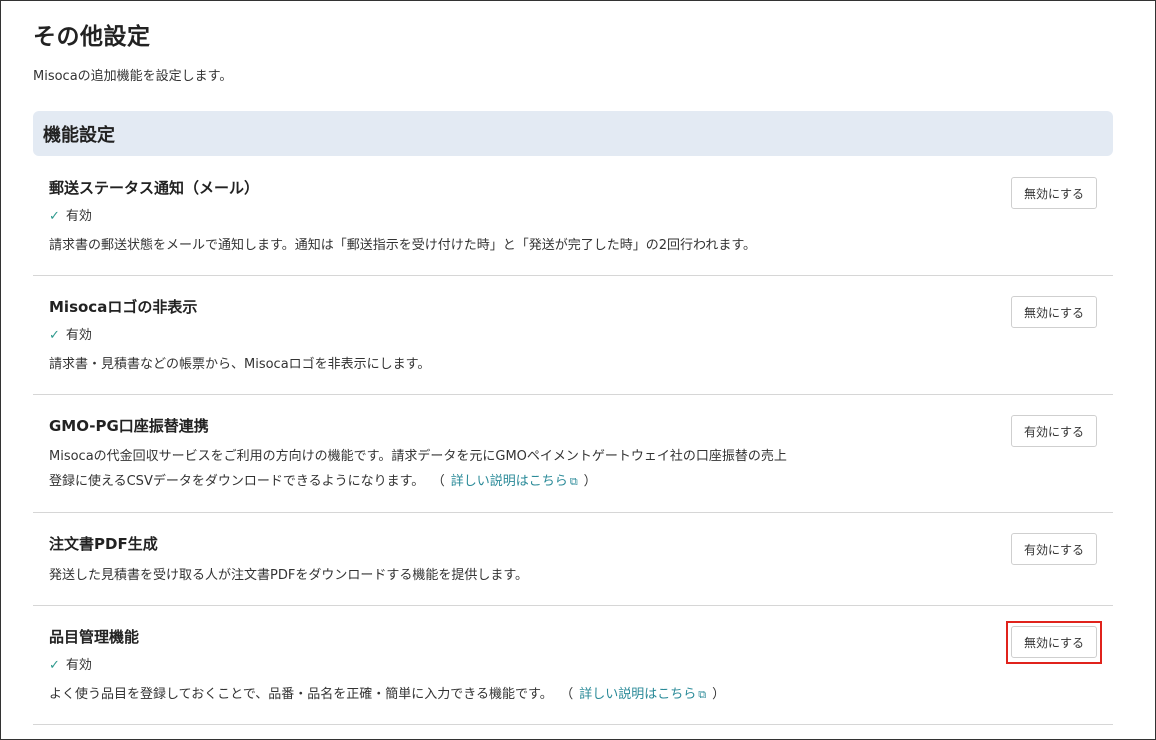 This screenshot has height=740, width=1156. I want to click on description-text: よく使う品目を登録しておくことで、品番・品名を正確・簡単に入力できる機能です。, so click(301, 694).